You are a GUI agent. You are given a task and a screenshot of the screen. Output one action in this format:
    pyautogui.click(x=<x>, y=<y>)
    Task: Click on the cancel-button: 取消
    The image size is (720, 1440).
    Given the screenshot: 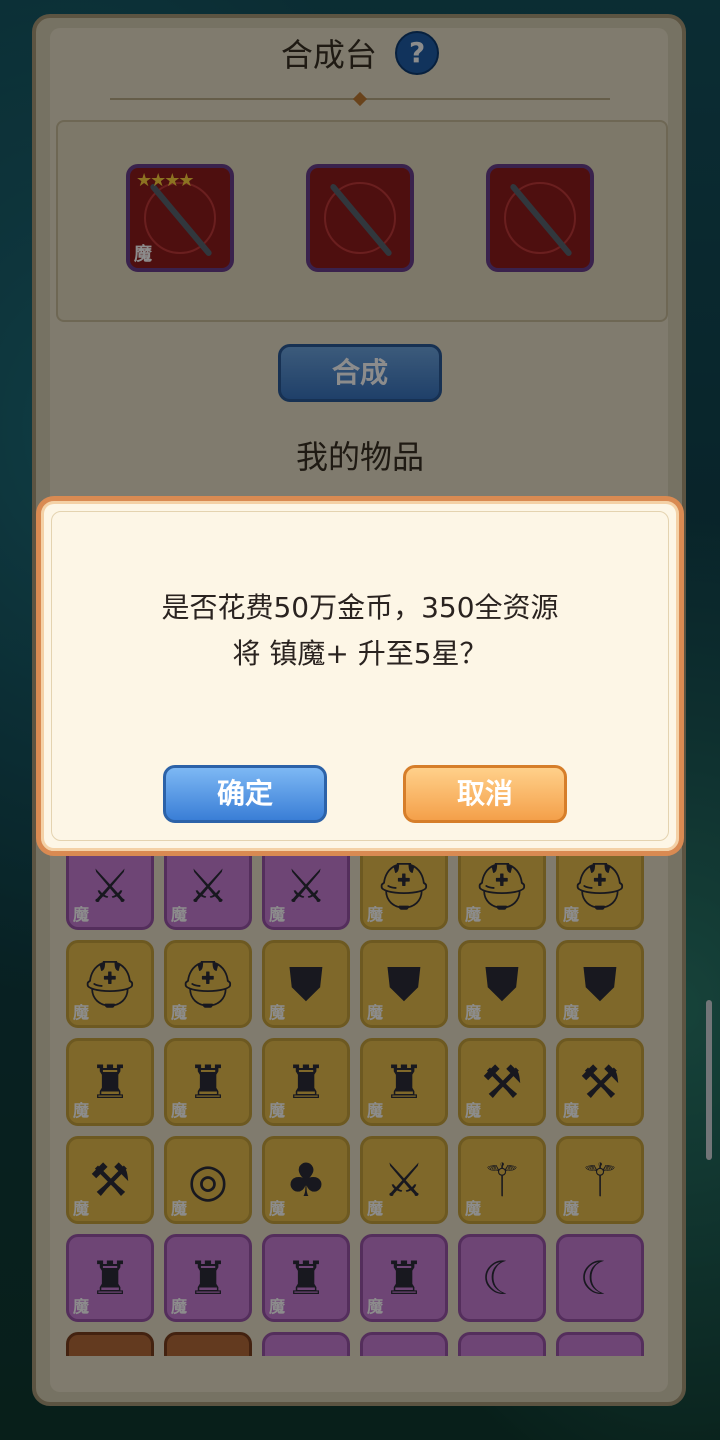 What is the action you would take?
    pyautogui.click(x=485, y=794)
    